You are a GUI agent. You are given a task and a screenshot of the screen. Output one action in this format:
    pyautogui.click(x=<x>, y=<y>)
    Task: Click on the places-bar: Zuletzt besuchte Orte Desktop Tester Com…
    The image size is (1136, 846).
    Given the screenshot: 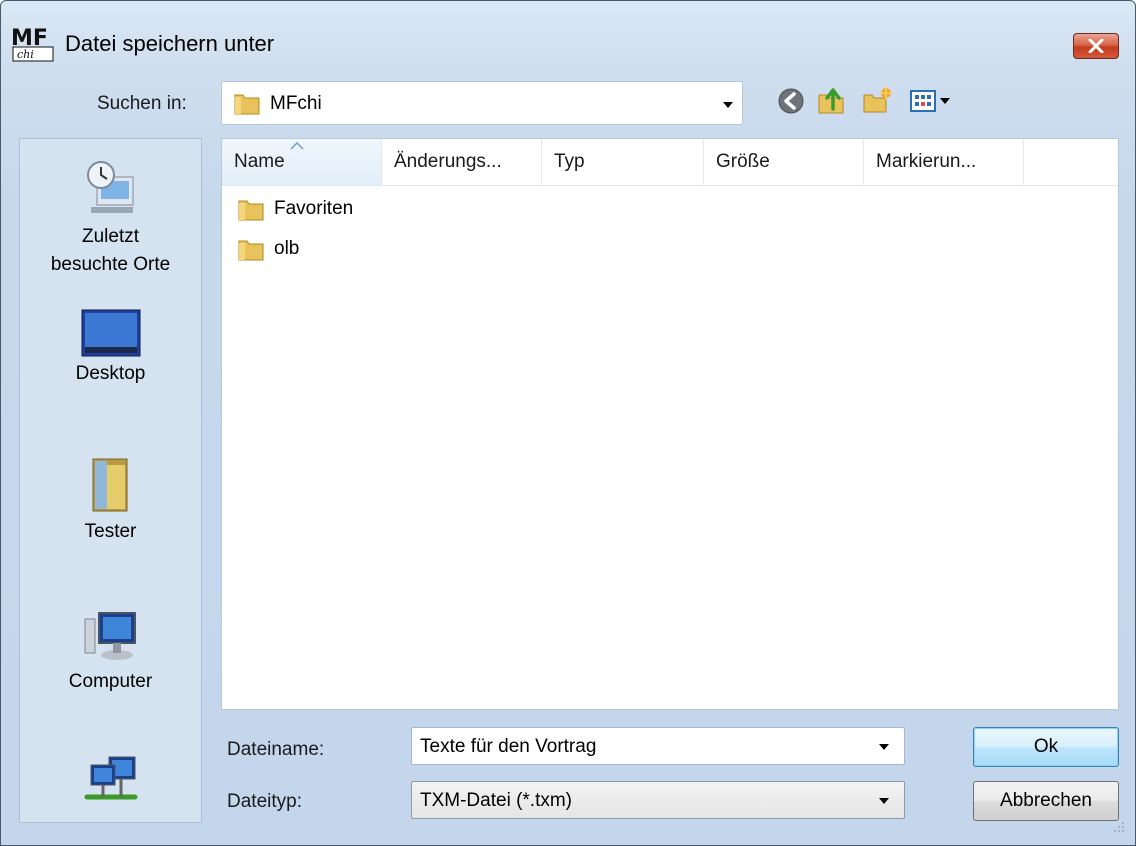 What is the action you would take?
    pyautogui.click(x=110, y=480)
    